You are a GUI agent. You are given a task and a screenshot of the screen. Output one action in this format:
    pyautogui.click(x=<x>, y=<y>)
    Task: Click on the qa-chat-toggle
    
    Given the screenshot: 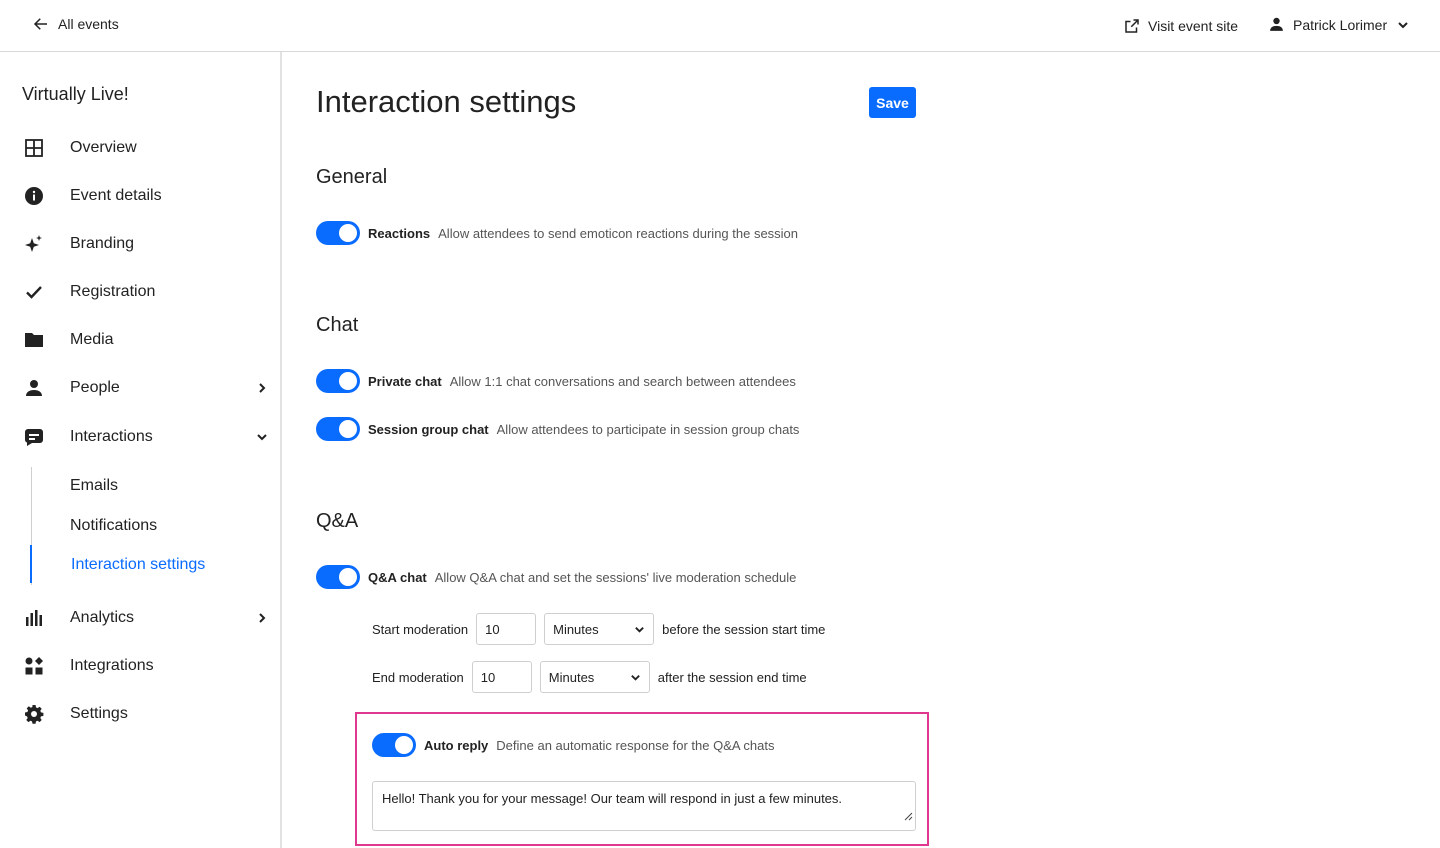 What is the action you would take?
    pyautogui.click(x=338, y=577)
    